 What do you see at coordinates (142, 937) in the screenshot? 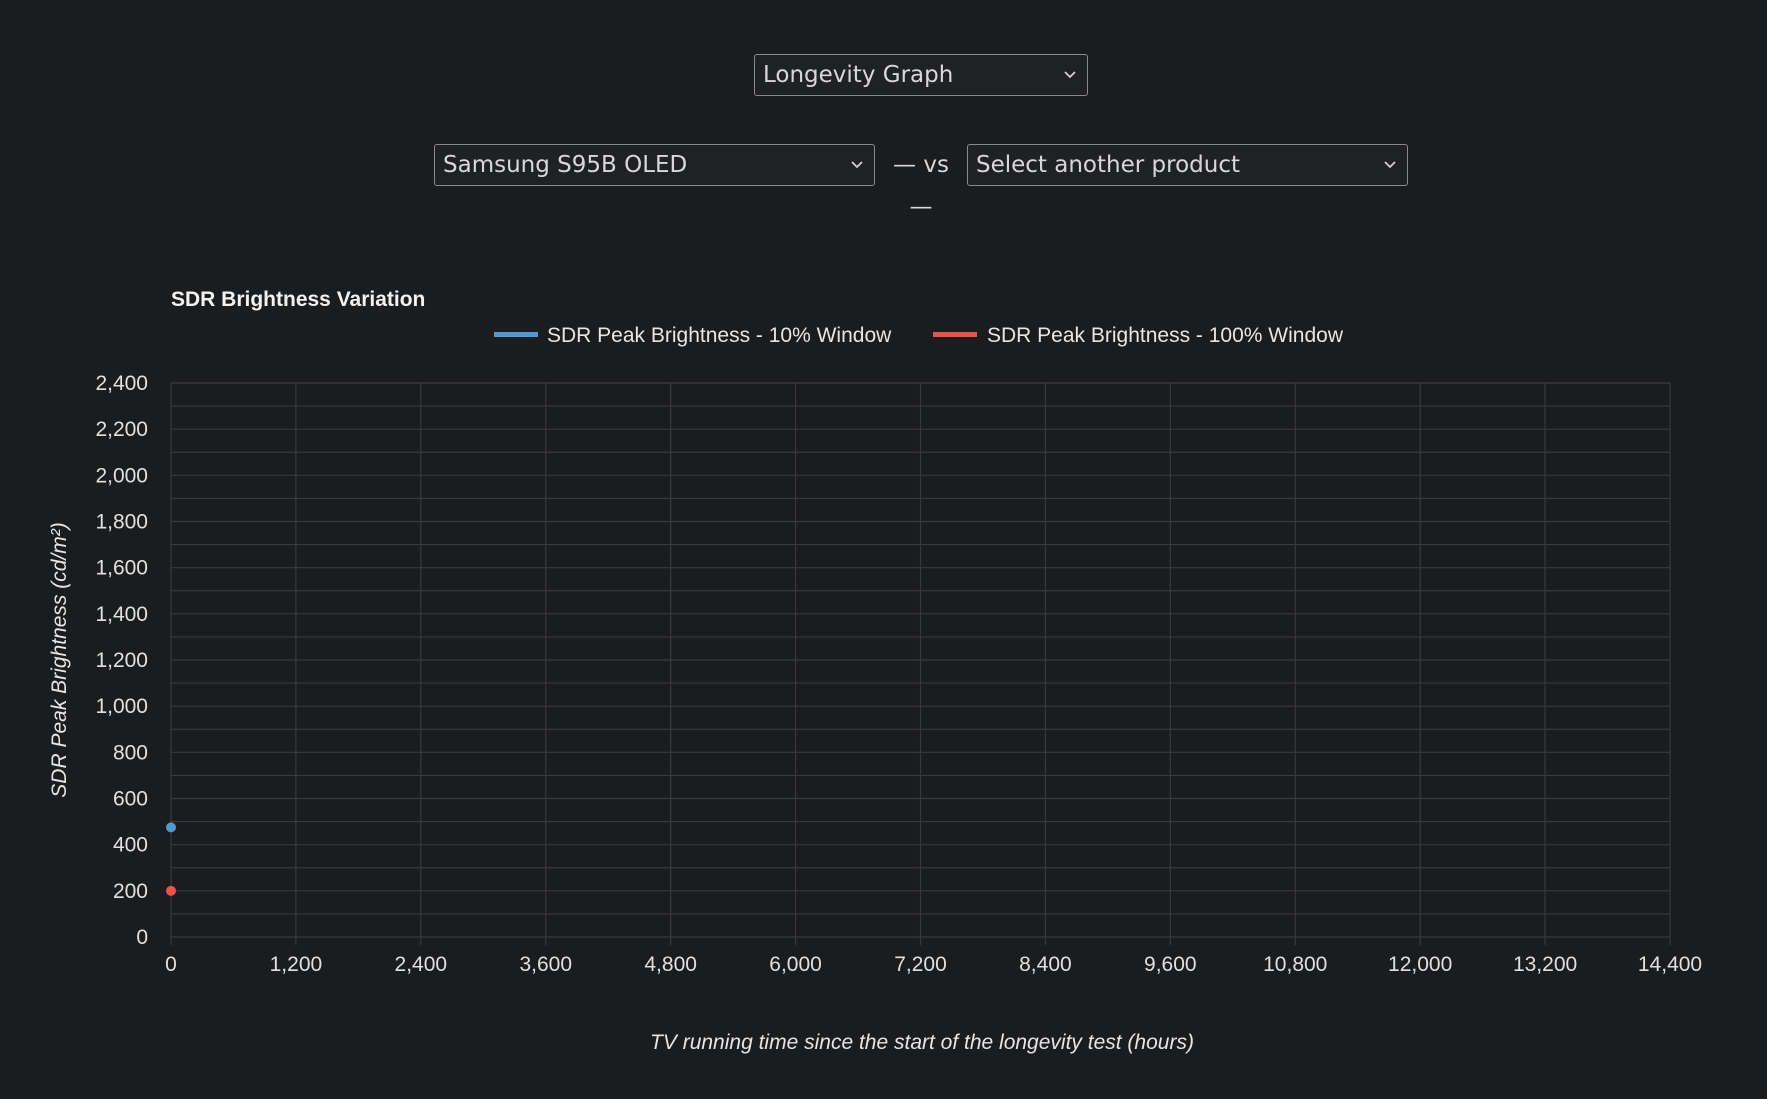
I see `y-tick-label: 0` at bounding box center [142, 937].